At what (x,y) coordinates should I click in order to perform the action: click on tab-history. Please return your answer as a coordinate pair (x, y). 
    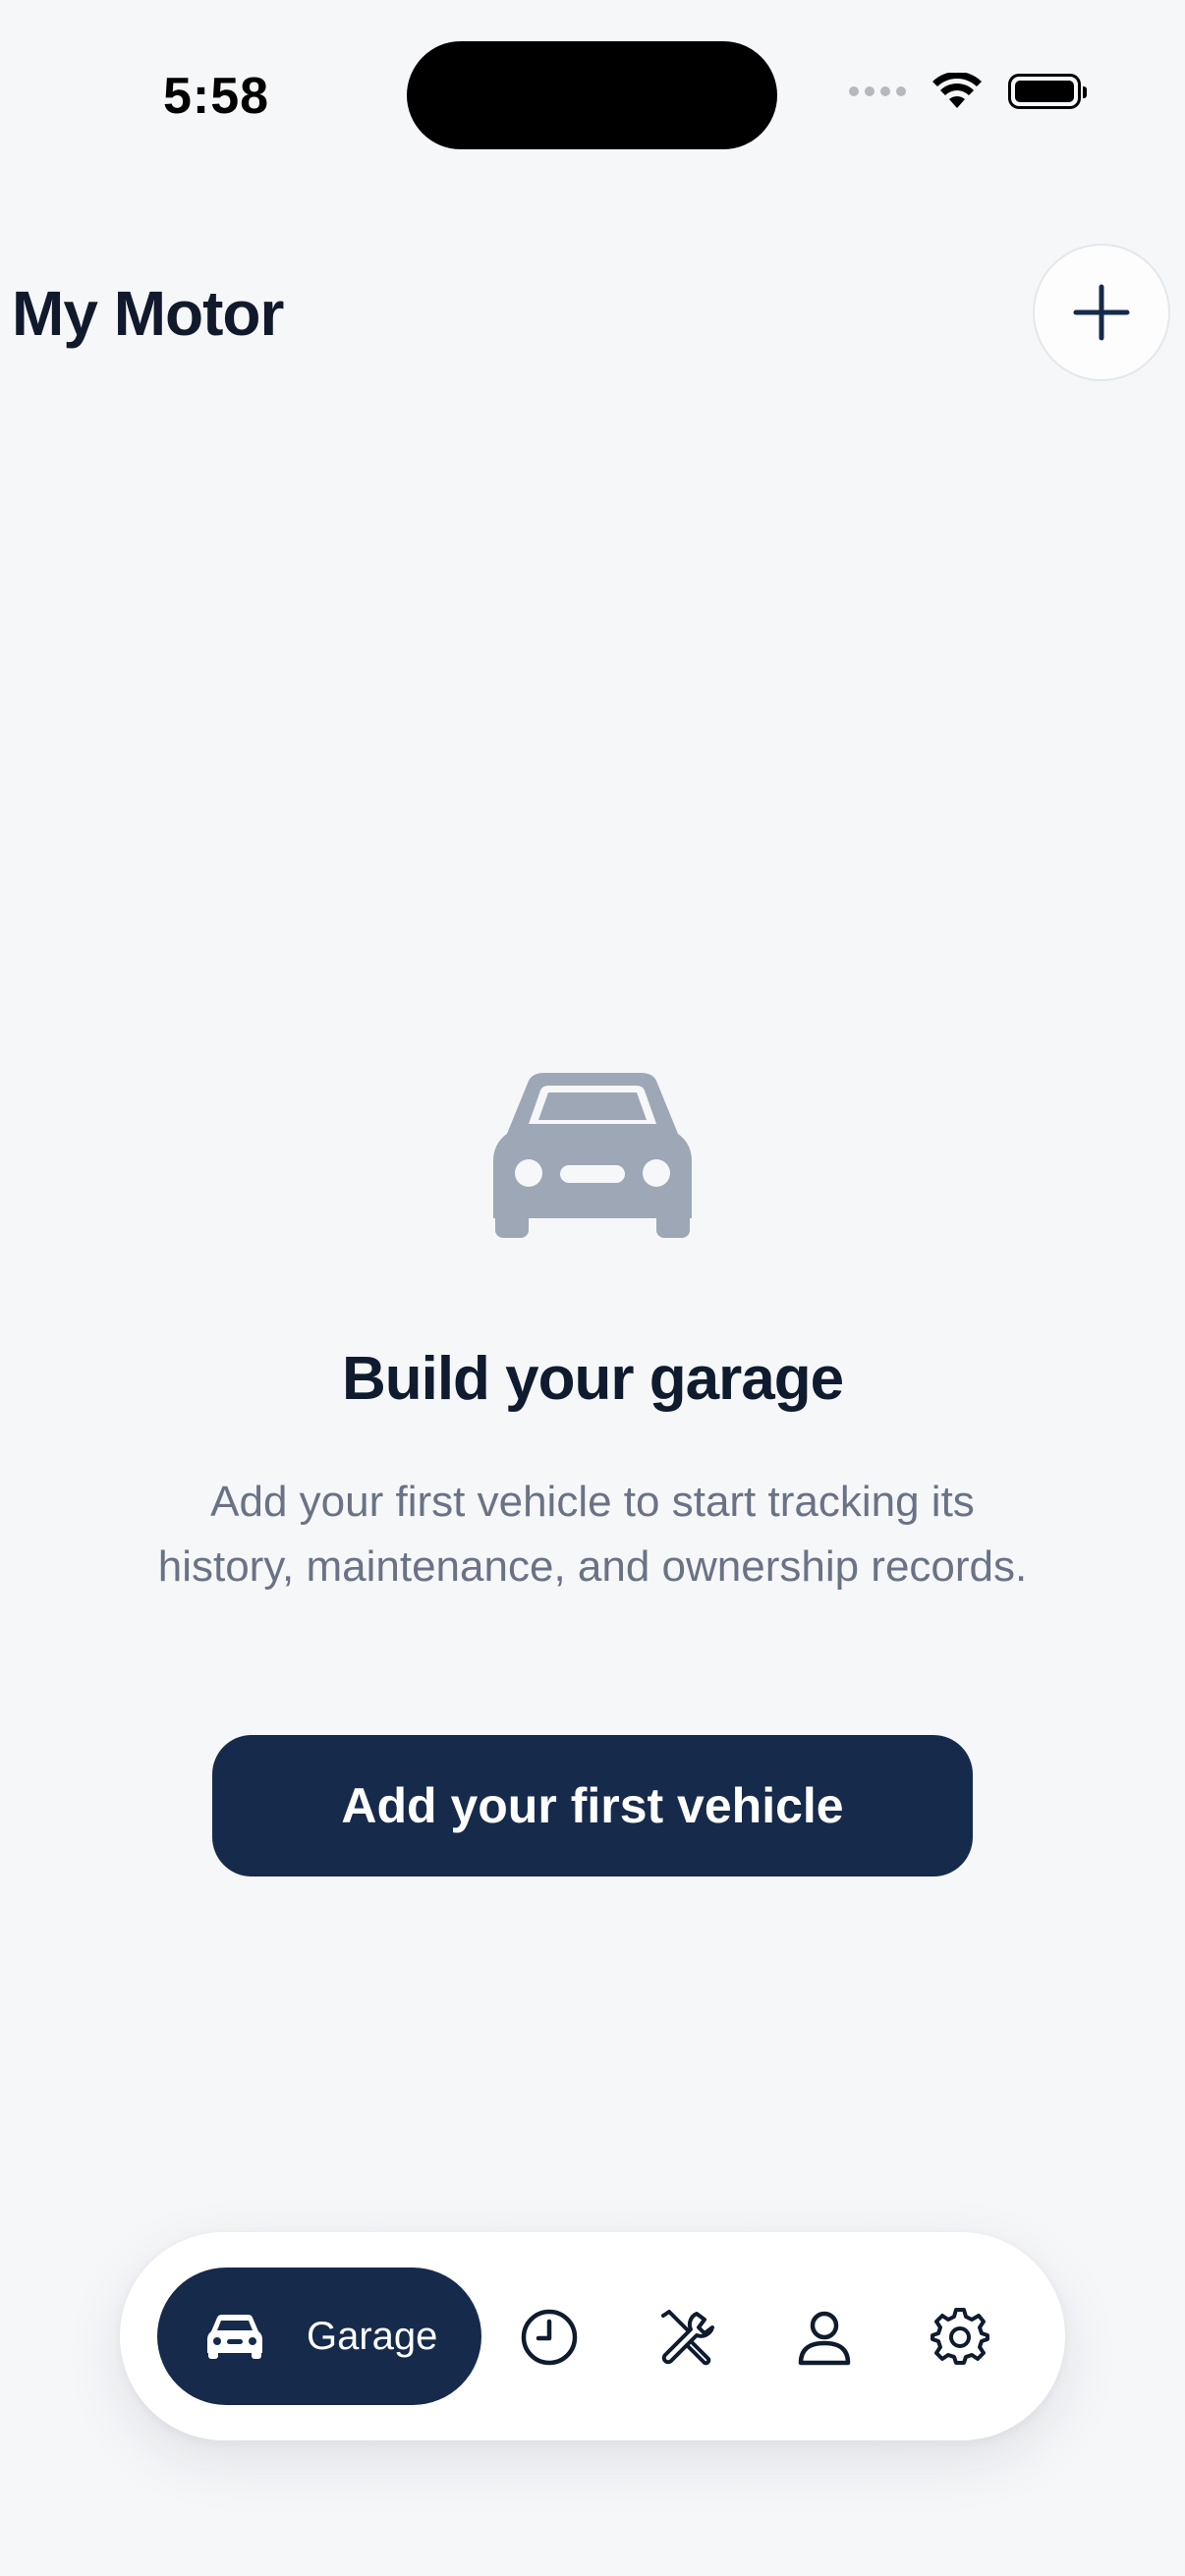
    Looking at the image, I should click on (550, 2337).